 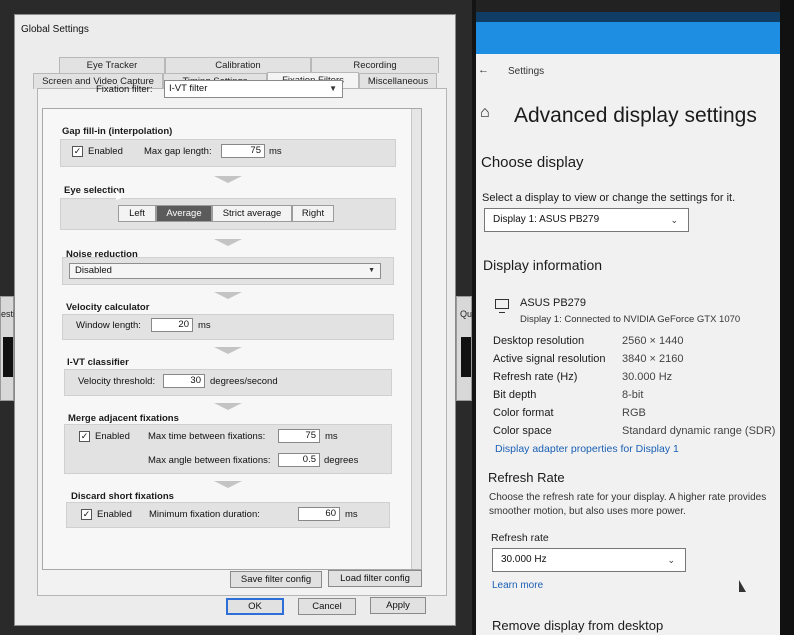 What do you see at coordinates (204, 514) in the screenshot?
I see `min-duration-label: Minimum fixation duration:` at bounding box center [204, 514].